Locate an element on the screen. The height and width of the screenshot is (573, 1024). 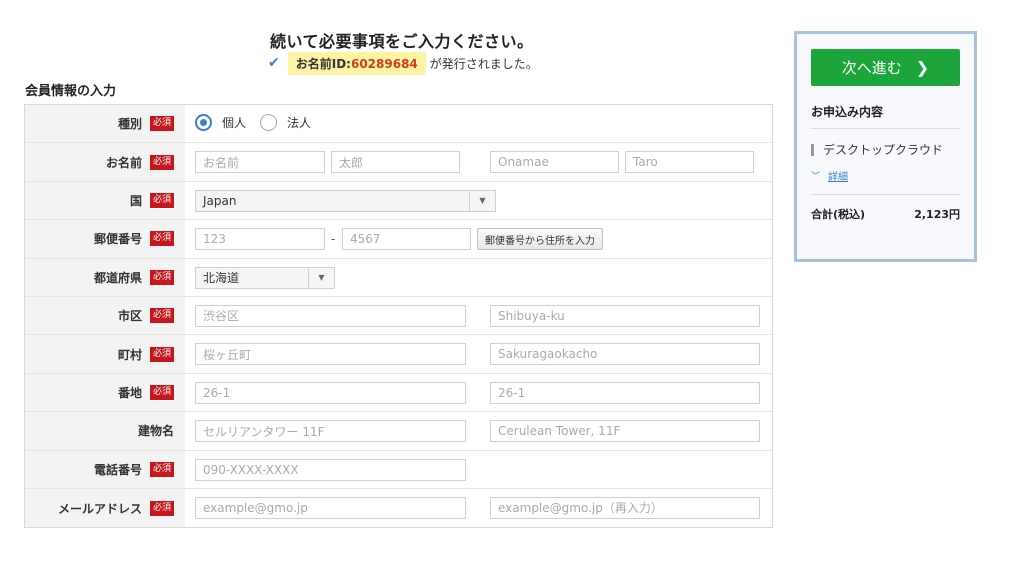
field-cell: 123 - 4567 郵便番号から住所を入力 is located at coordinates (478, 238).